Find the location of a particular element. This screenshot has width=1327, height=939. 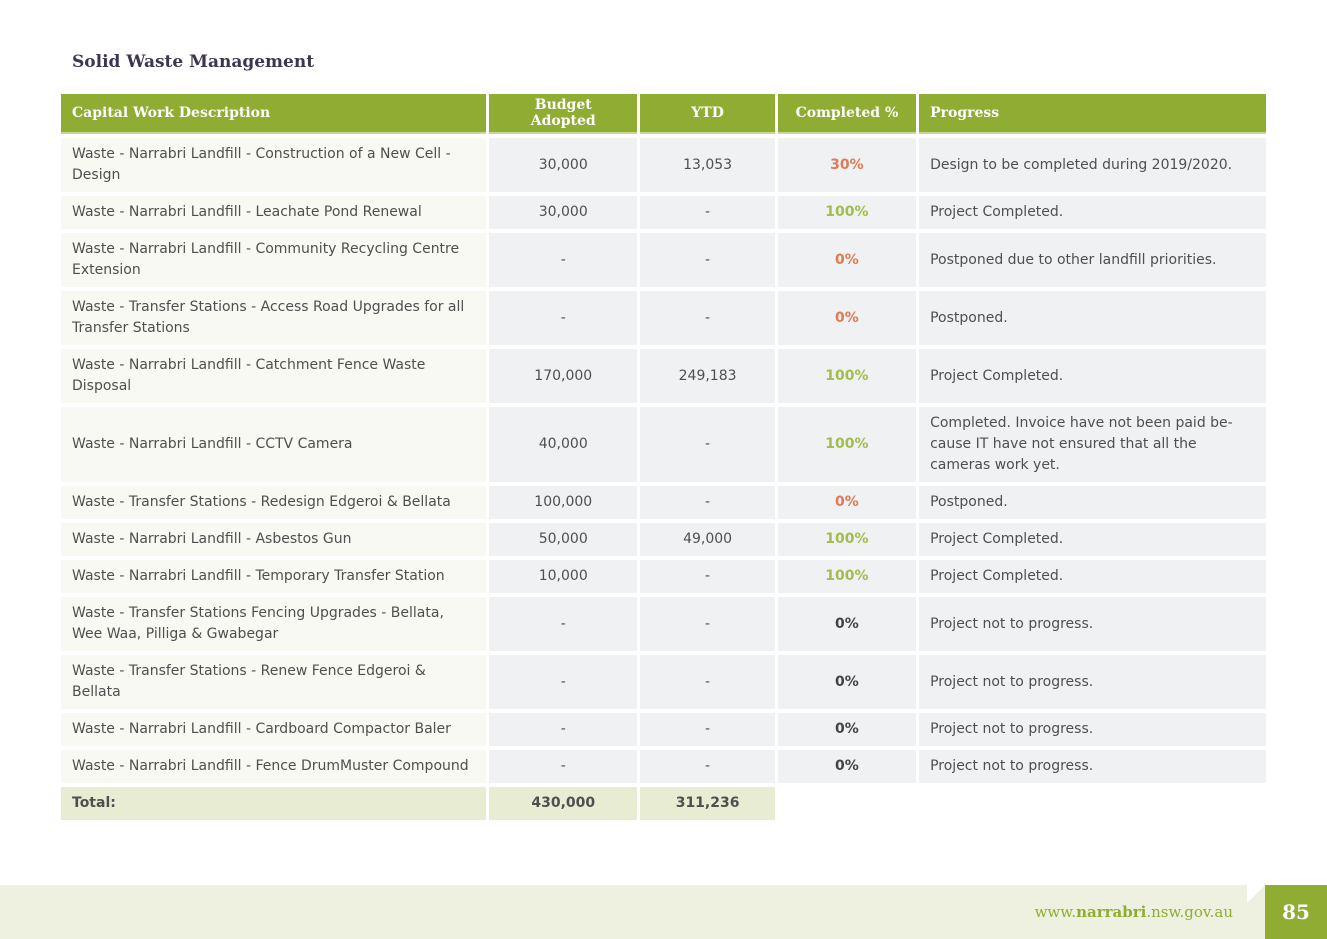

row-budget: 50,000 is located at coordinates (563, 539).